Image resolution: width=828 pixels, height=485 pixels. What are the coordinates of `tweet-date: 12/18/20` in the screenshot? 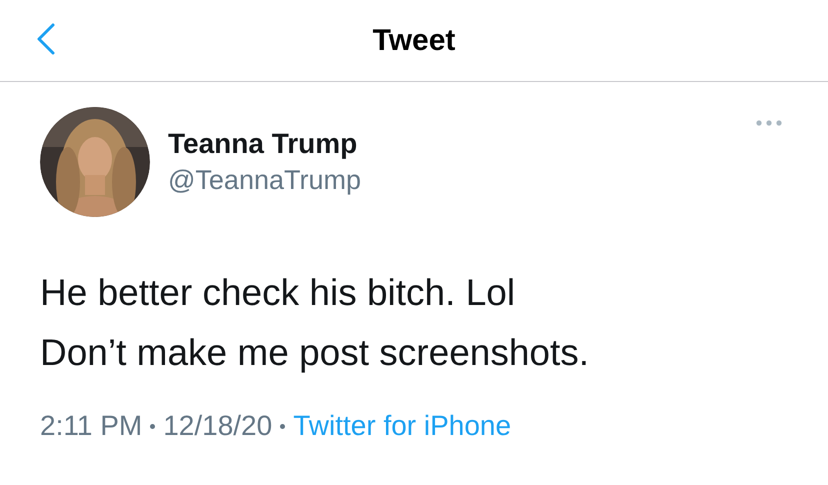 It's located at (217, 426).